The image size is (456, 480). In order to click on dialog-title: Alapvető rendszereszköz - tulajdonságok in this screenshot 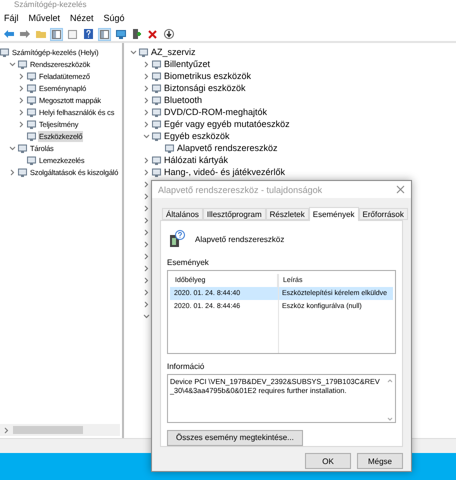, I will do `click(240, 189)`.